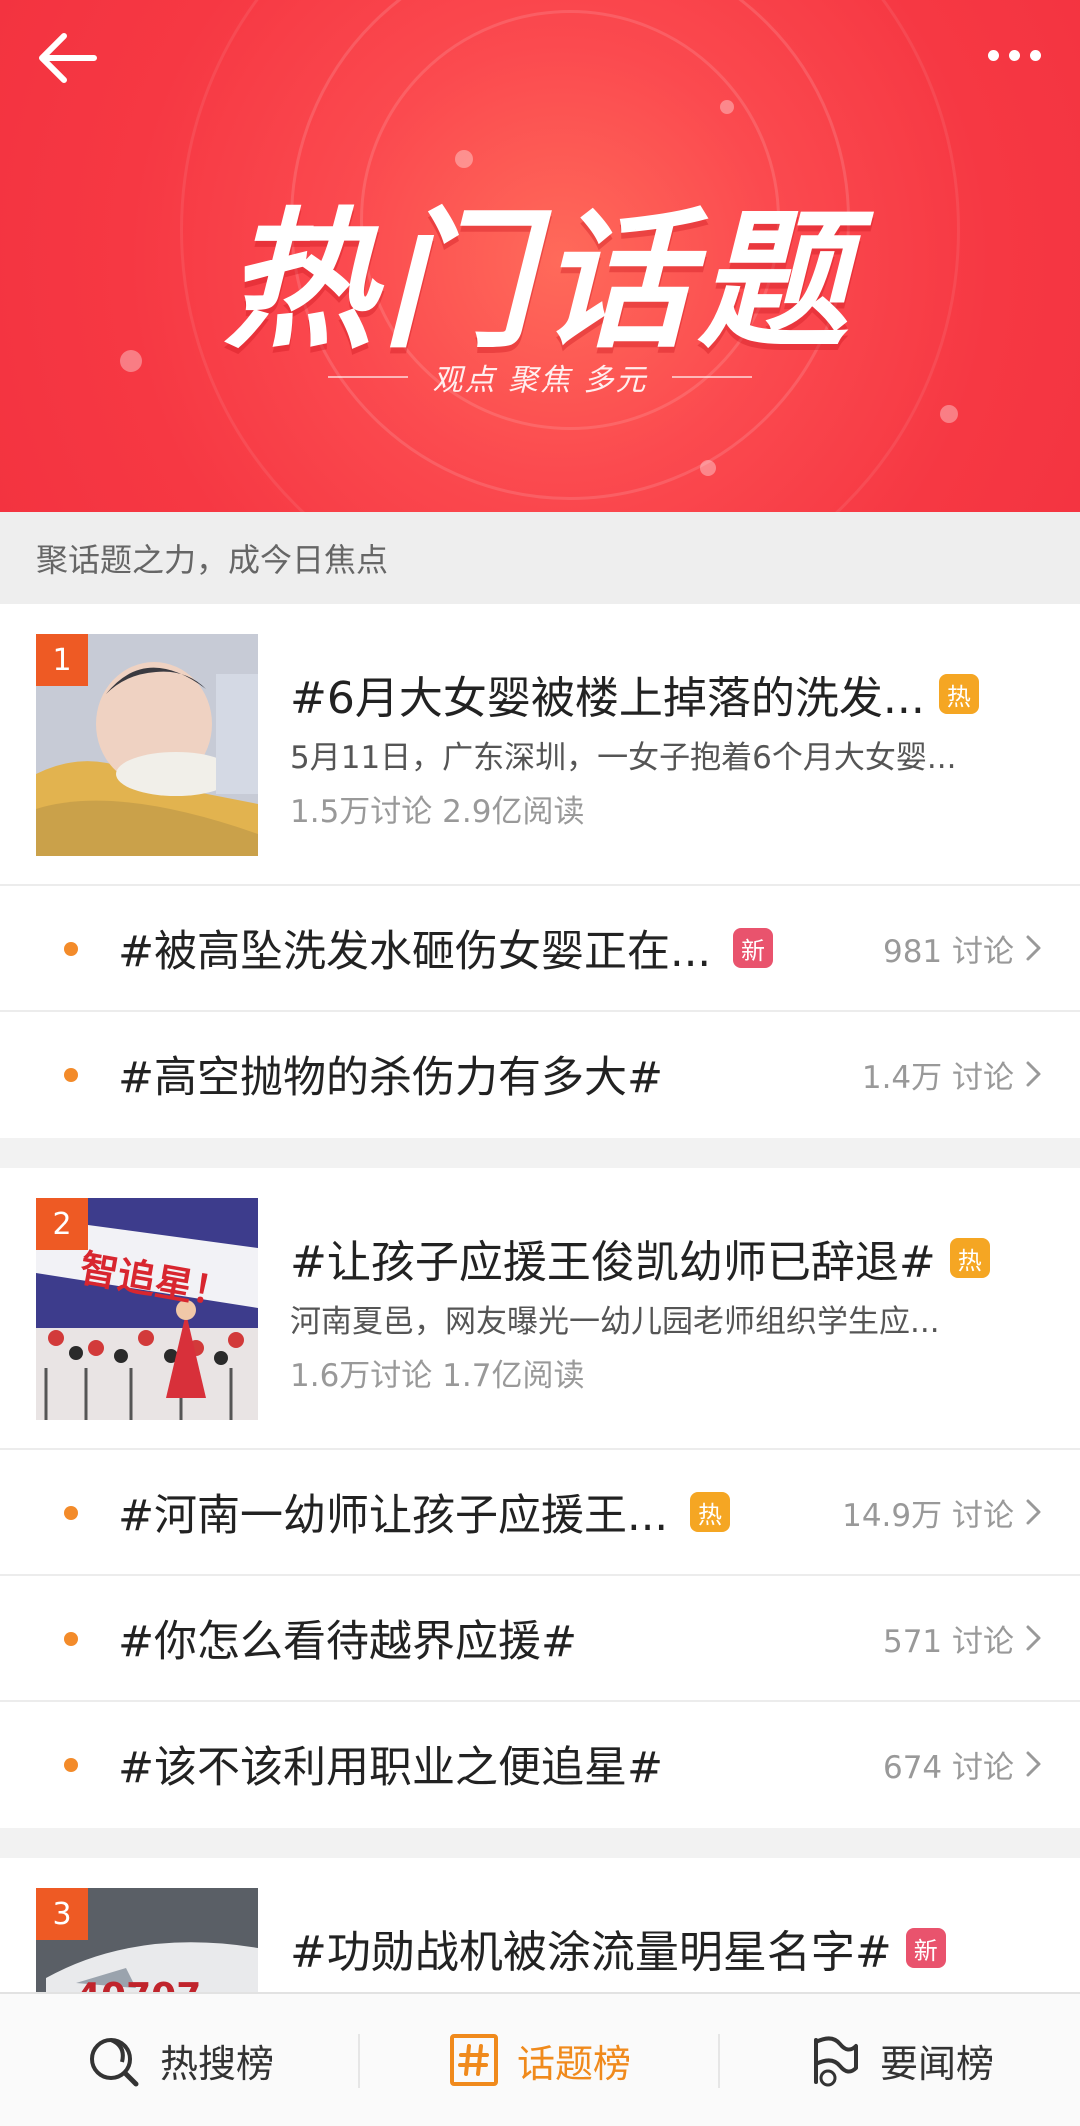 Image resolution: width=1080 pixels, height=2126 pixels. I want to click on featured-topic-title: #6月大女婴被楼上掉落的洗发... 热, so click(650, 694).